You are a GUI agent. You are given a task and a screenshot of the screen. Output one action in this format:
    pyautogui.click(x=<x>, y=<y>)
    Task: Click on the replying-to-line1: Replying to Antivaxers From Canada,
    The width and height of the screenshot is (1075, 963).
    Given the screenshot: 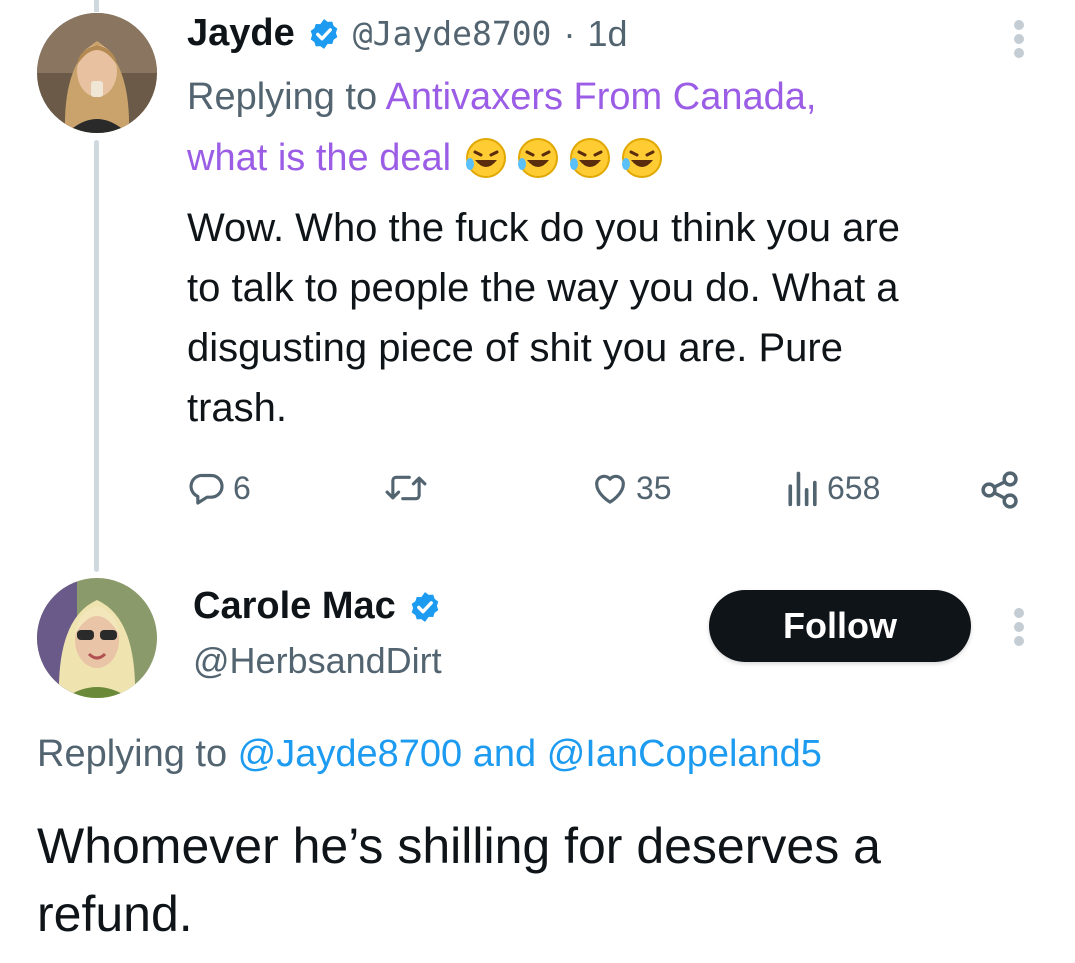 What is the action you would take?
    pyautogui.click(x=501, y=97)
    